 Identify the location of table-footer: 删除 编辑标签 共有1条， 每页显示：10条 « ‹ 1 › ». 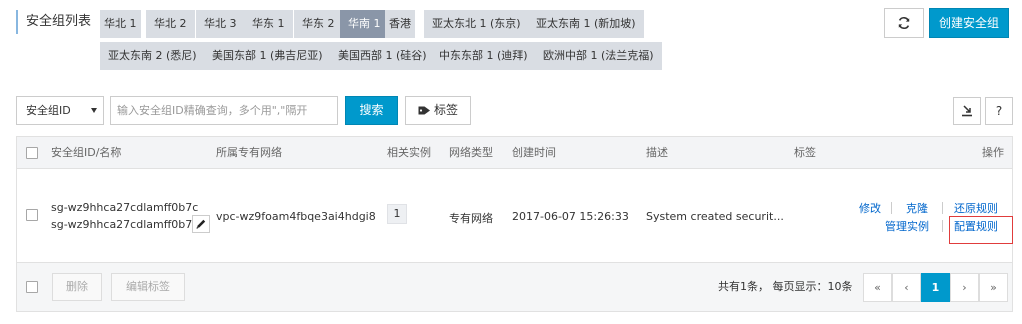
(514, 287).